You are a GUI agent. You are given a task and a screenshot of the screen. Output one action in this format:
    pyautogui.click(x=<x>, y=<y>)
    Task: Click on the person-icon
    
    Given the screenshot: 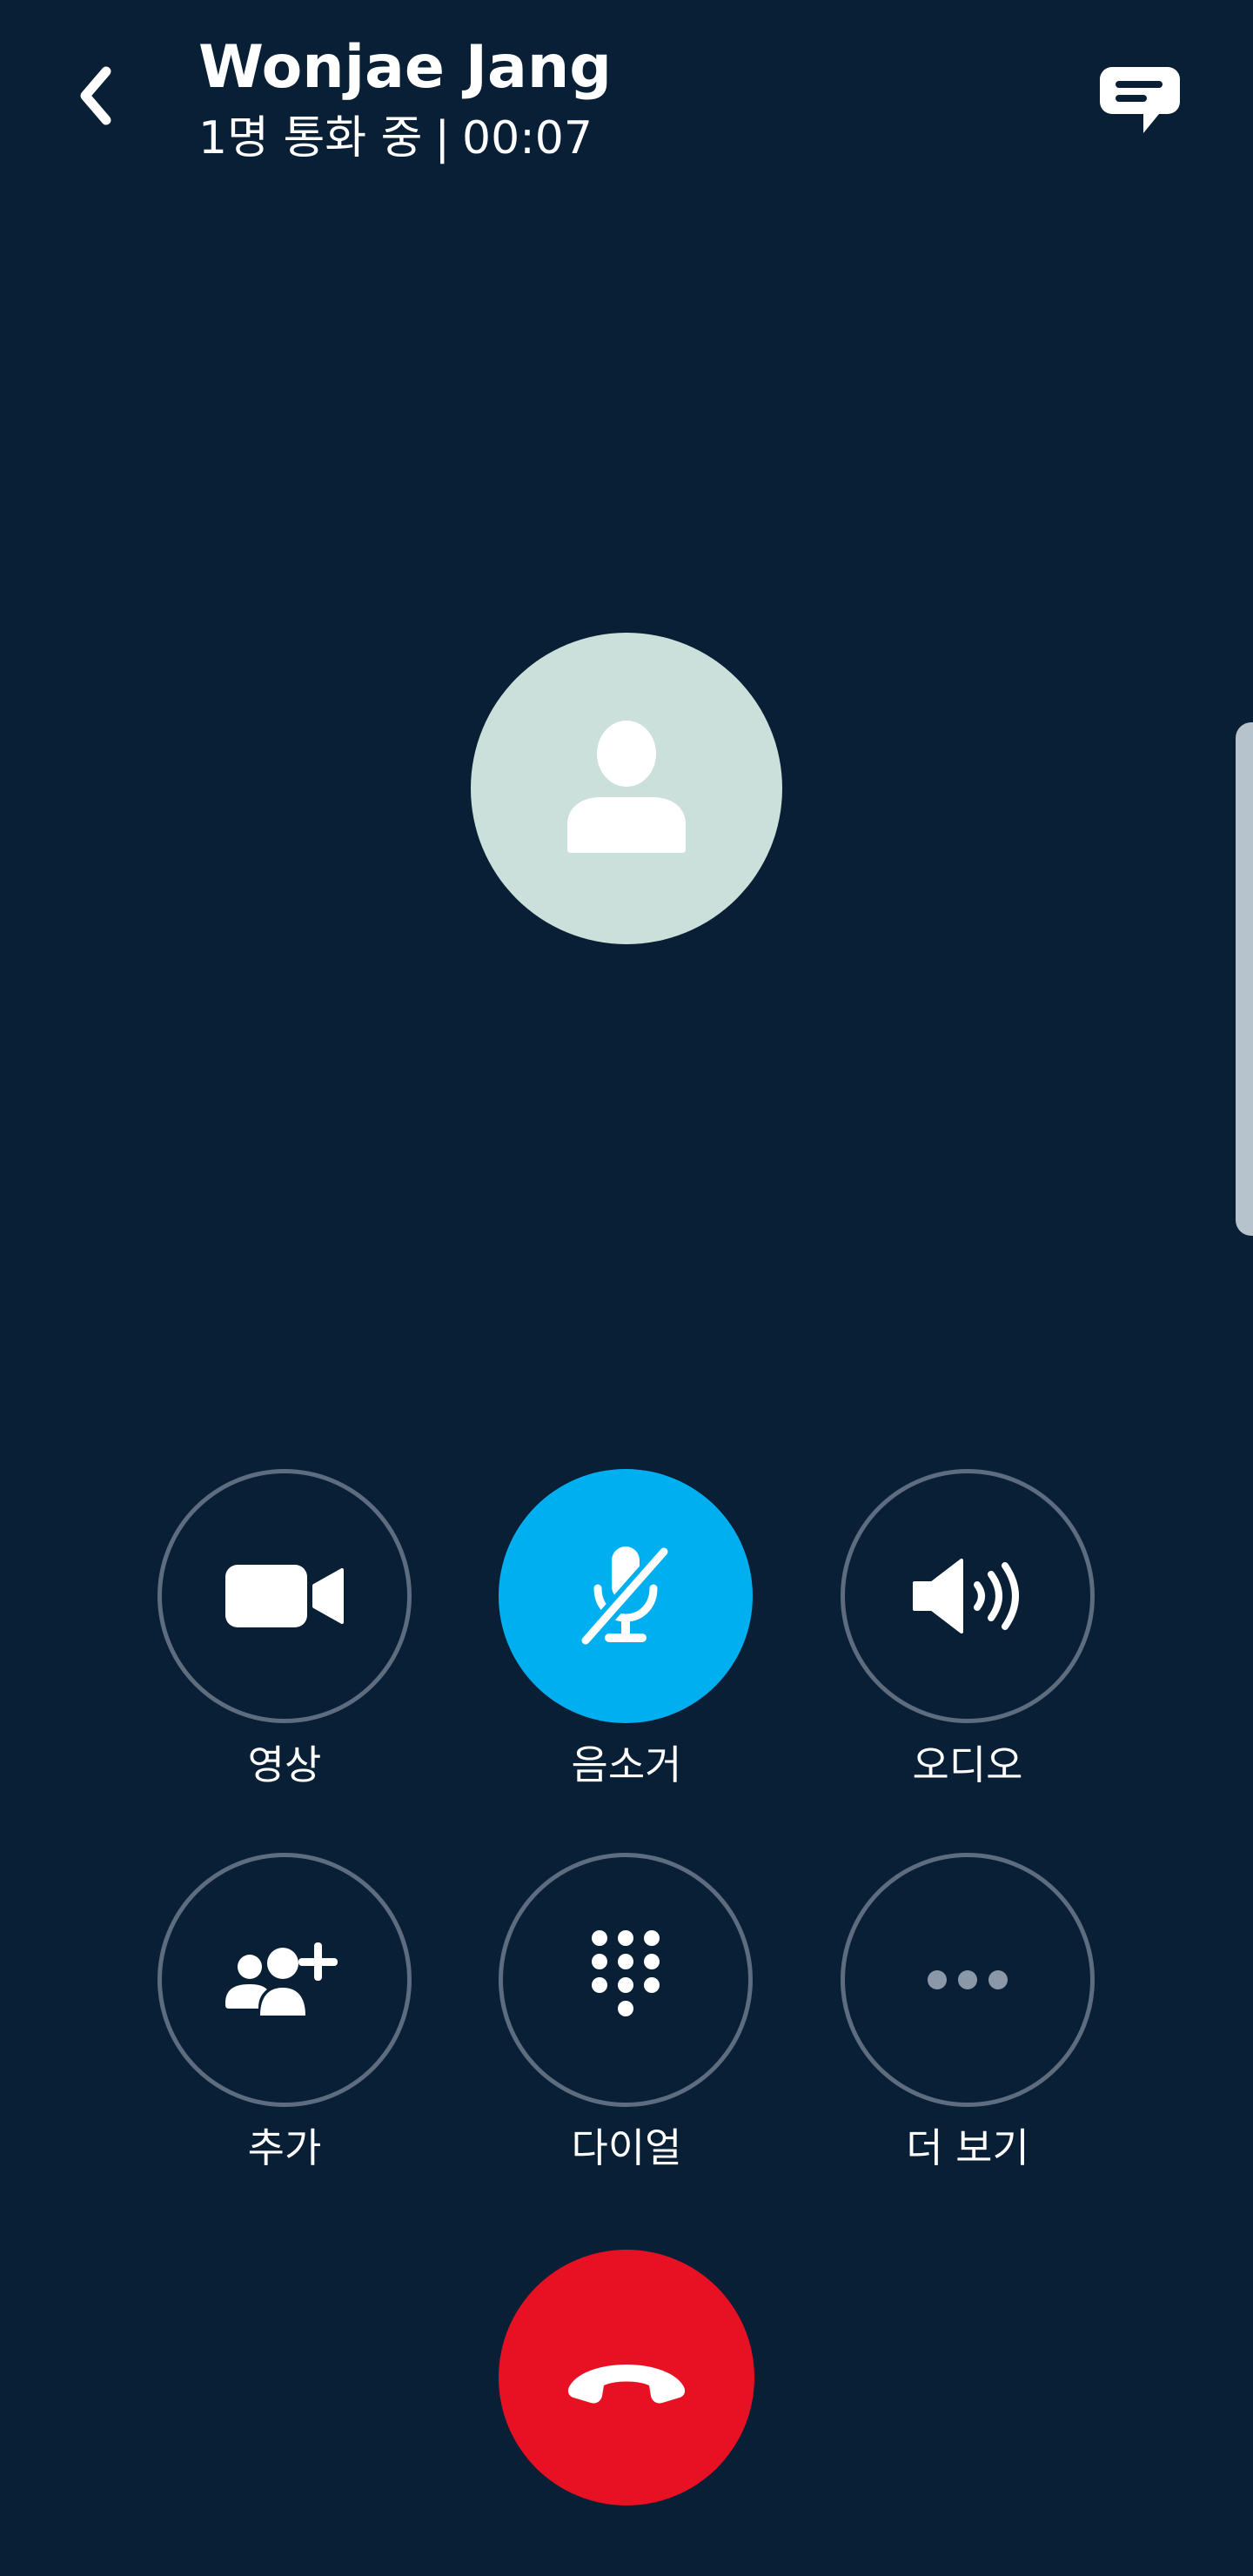 What is the action you would take?
    pyautogui.click(x=626, y=787)
    